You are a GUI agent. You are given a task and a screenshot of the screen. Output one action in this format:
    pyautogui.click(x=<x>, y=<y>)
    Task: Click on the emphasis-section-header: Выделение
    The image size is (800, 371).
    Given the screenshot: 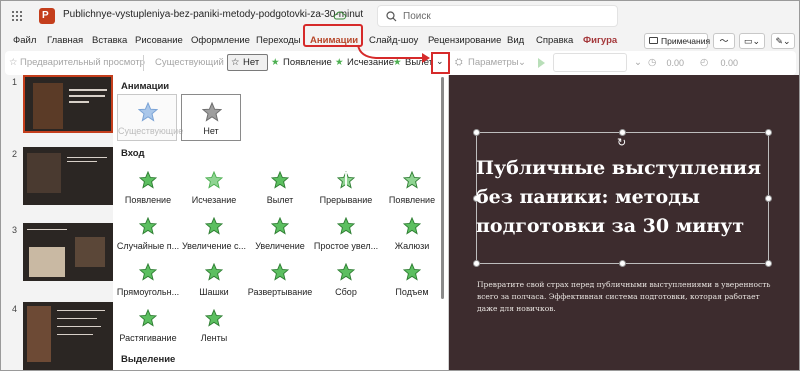 What is the action you would take?
    pyautogui.click(x=148, y=359)
    